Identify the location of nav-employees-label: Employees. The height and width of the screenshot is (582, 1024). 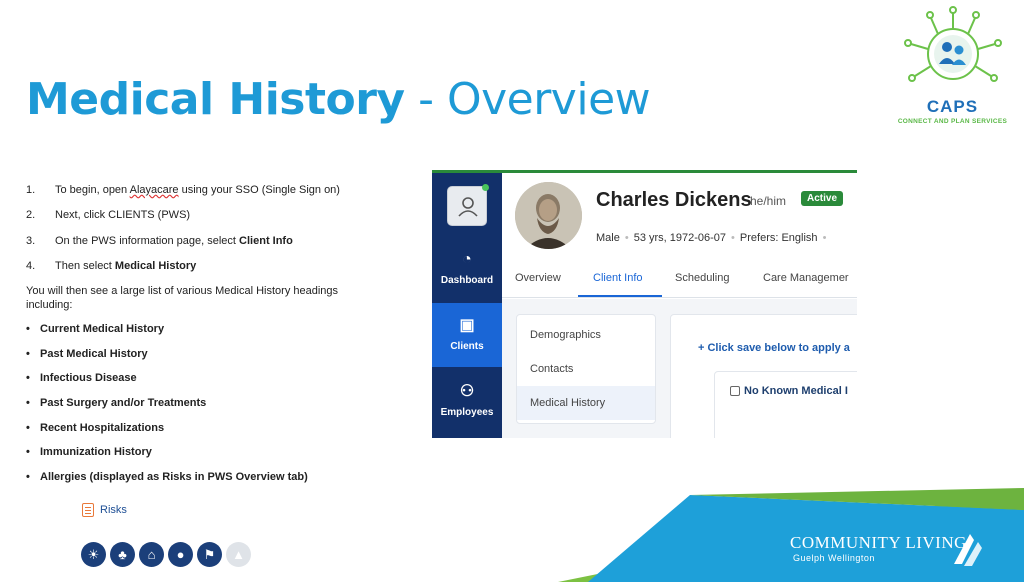
(467, 412).